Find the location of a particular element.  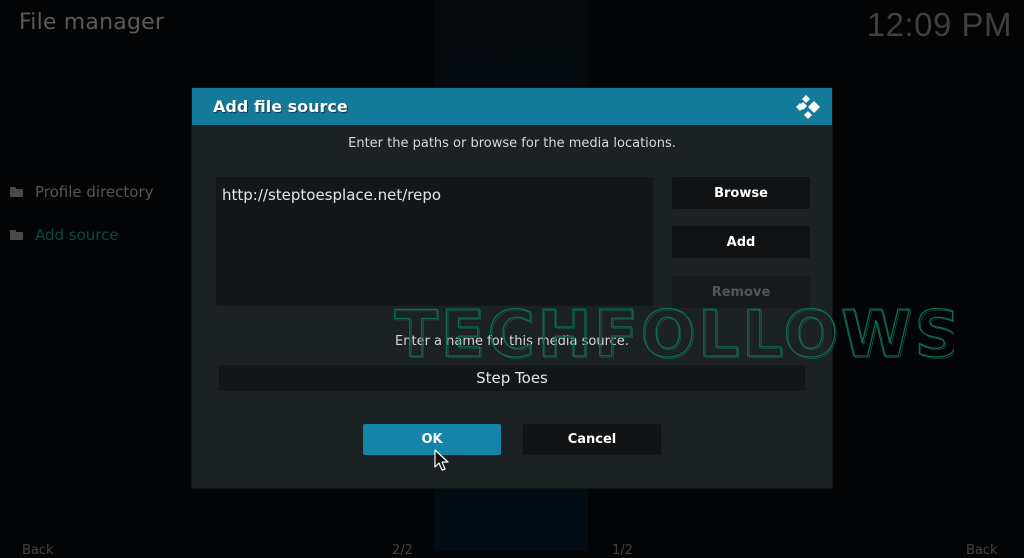

path-item: http://steptoesplace.net/repo is located at coordinates (434, 195).